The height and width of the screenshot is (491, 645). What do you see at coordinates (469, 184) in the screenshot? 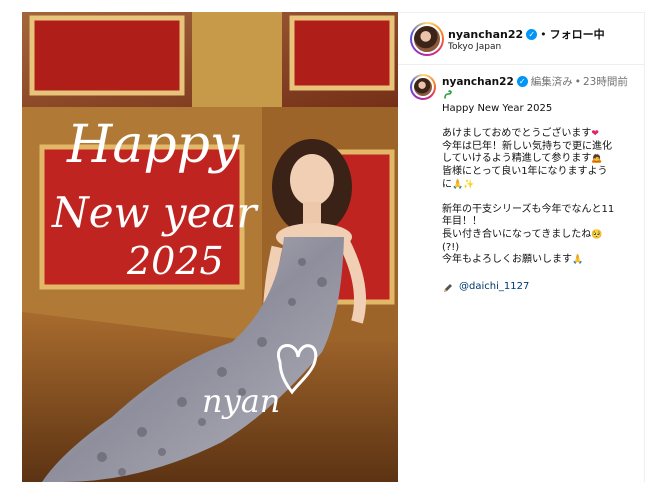
I see `sparkles-icon: ✨` at bounding box center [469, 184].